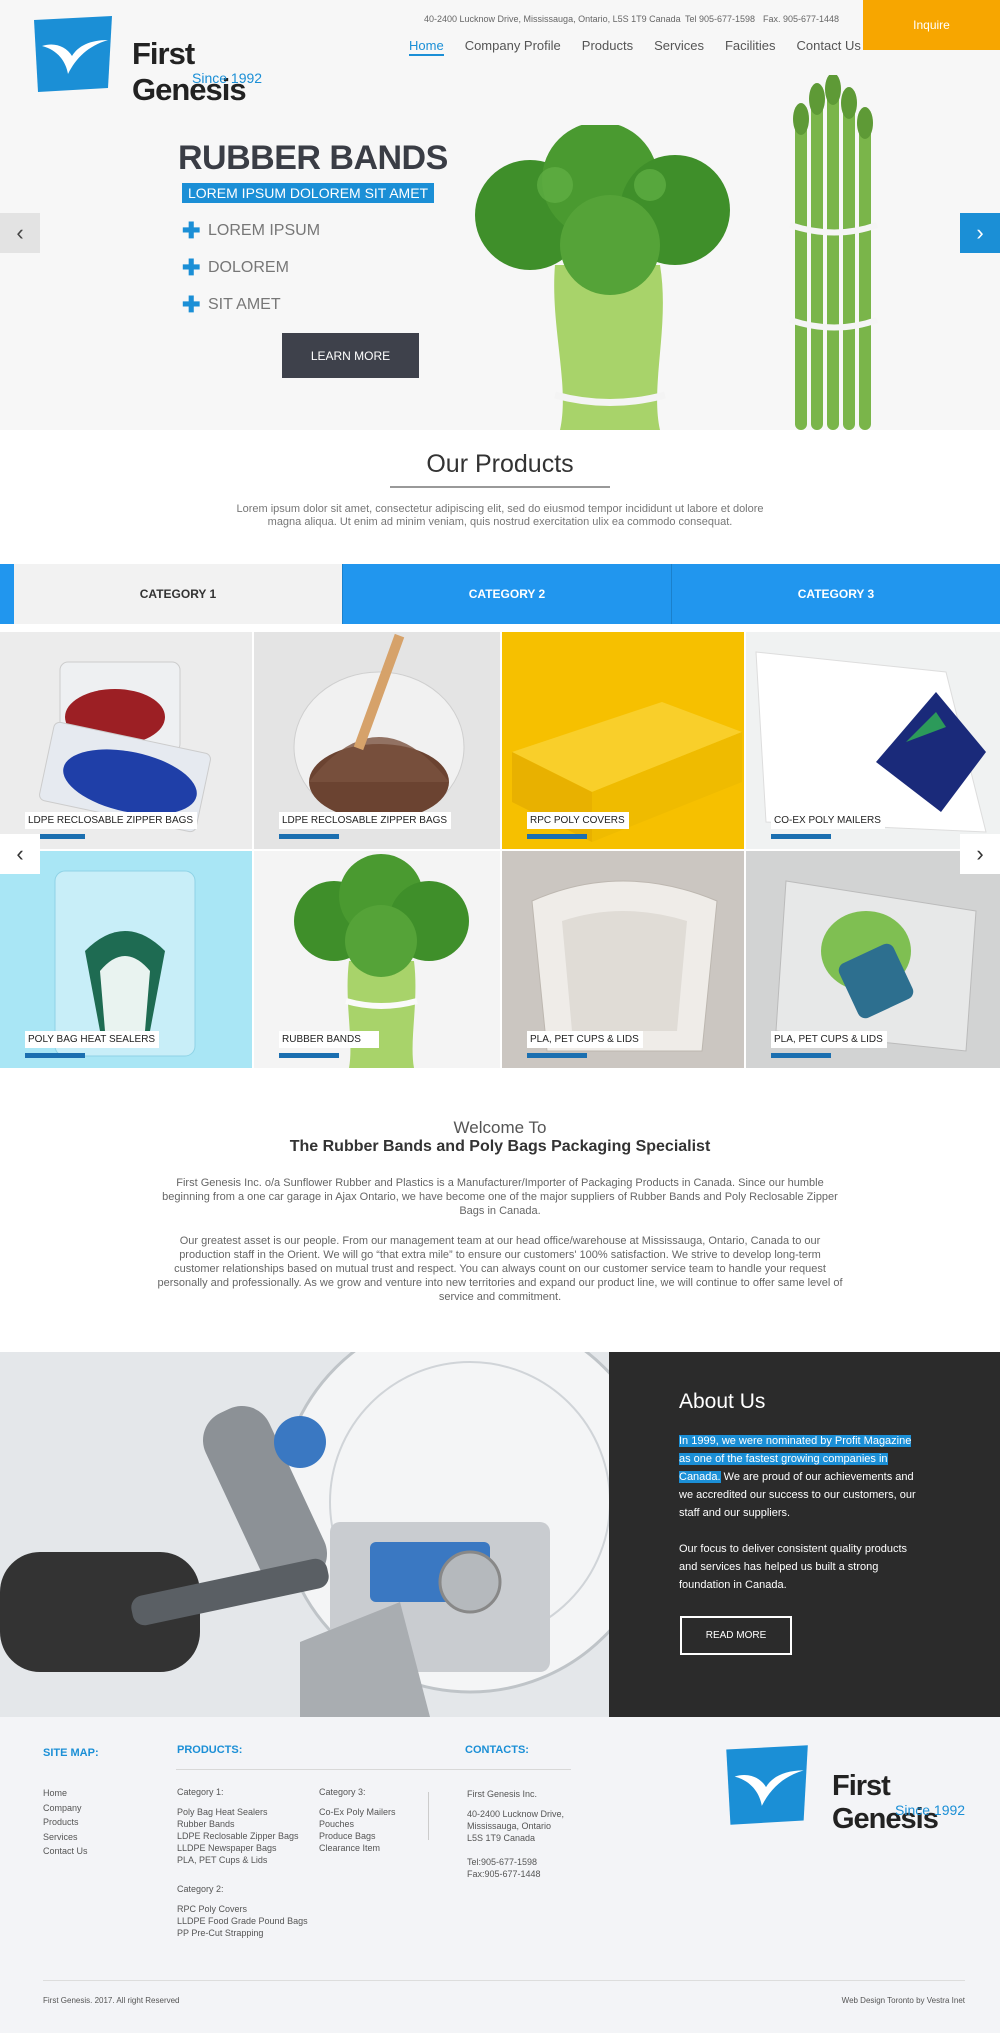  I want to click on footer-product-link: LLDPE Food Grade Pound Bags, so click(242, 1921).